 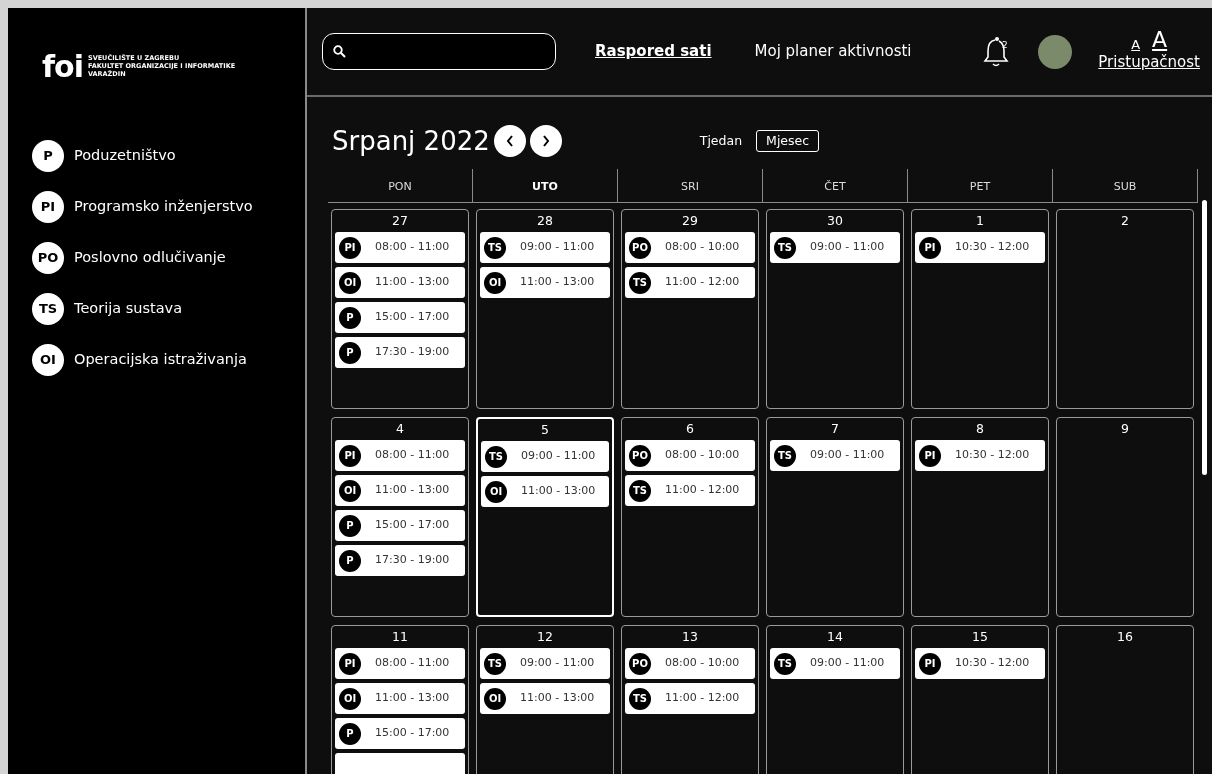 I want to click on day-cell: 1 PI 10:30 - 12:00, so click(x=980, y=309).